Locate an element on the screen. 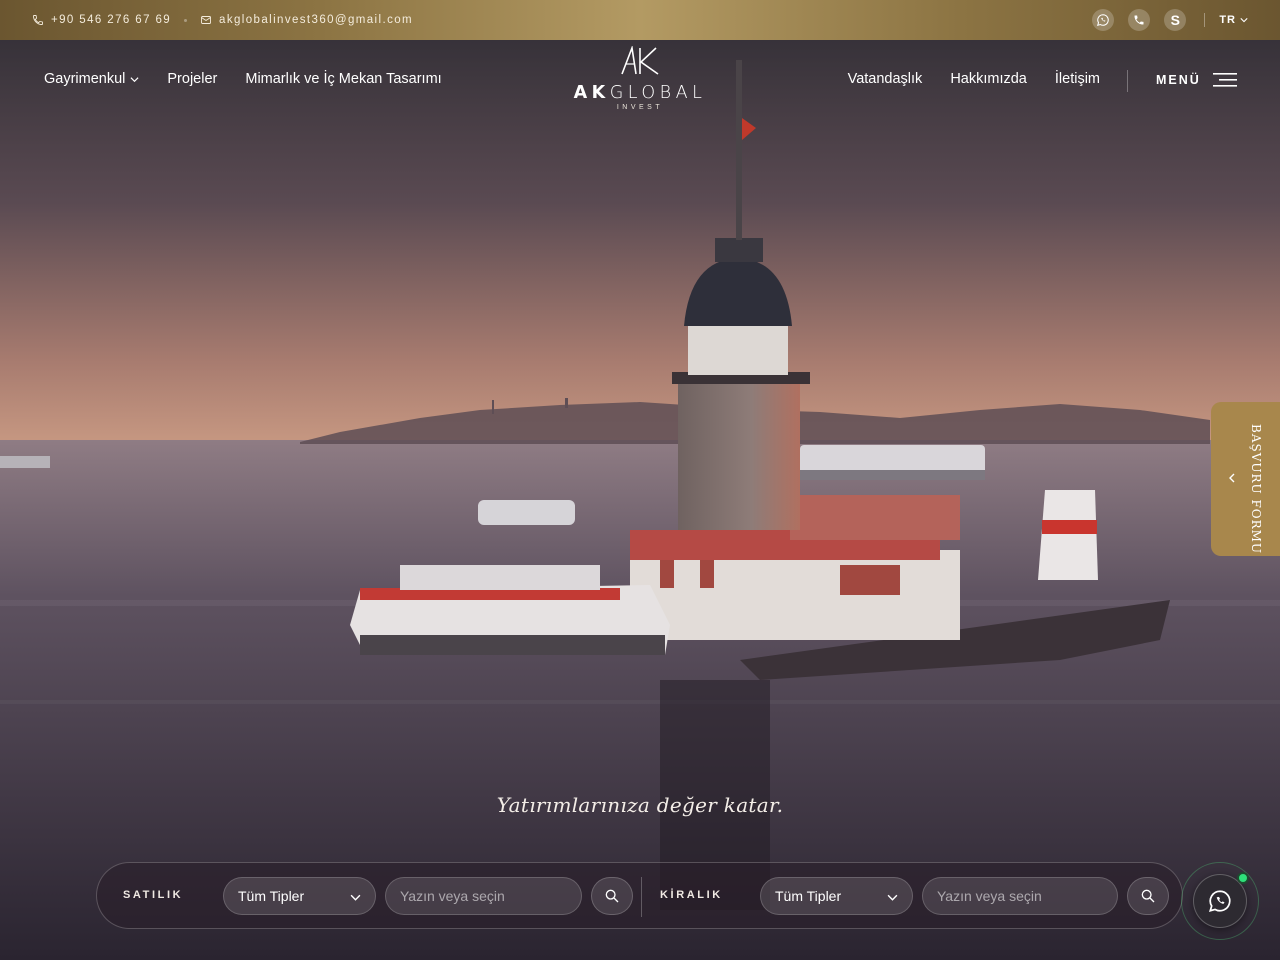 The height and width of the screenshot is (960, 1280). search-divider is located at coordinates (641, 897).